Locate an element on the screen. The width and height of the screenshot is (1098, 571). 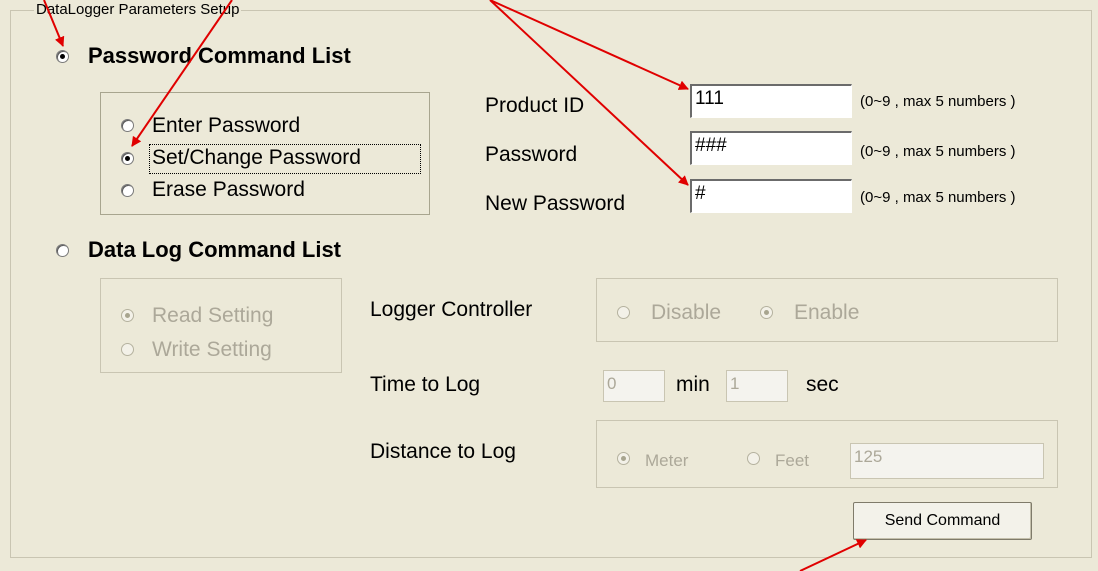
logger-controller-label: Logger Controller is located at coordinates (451, 309).